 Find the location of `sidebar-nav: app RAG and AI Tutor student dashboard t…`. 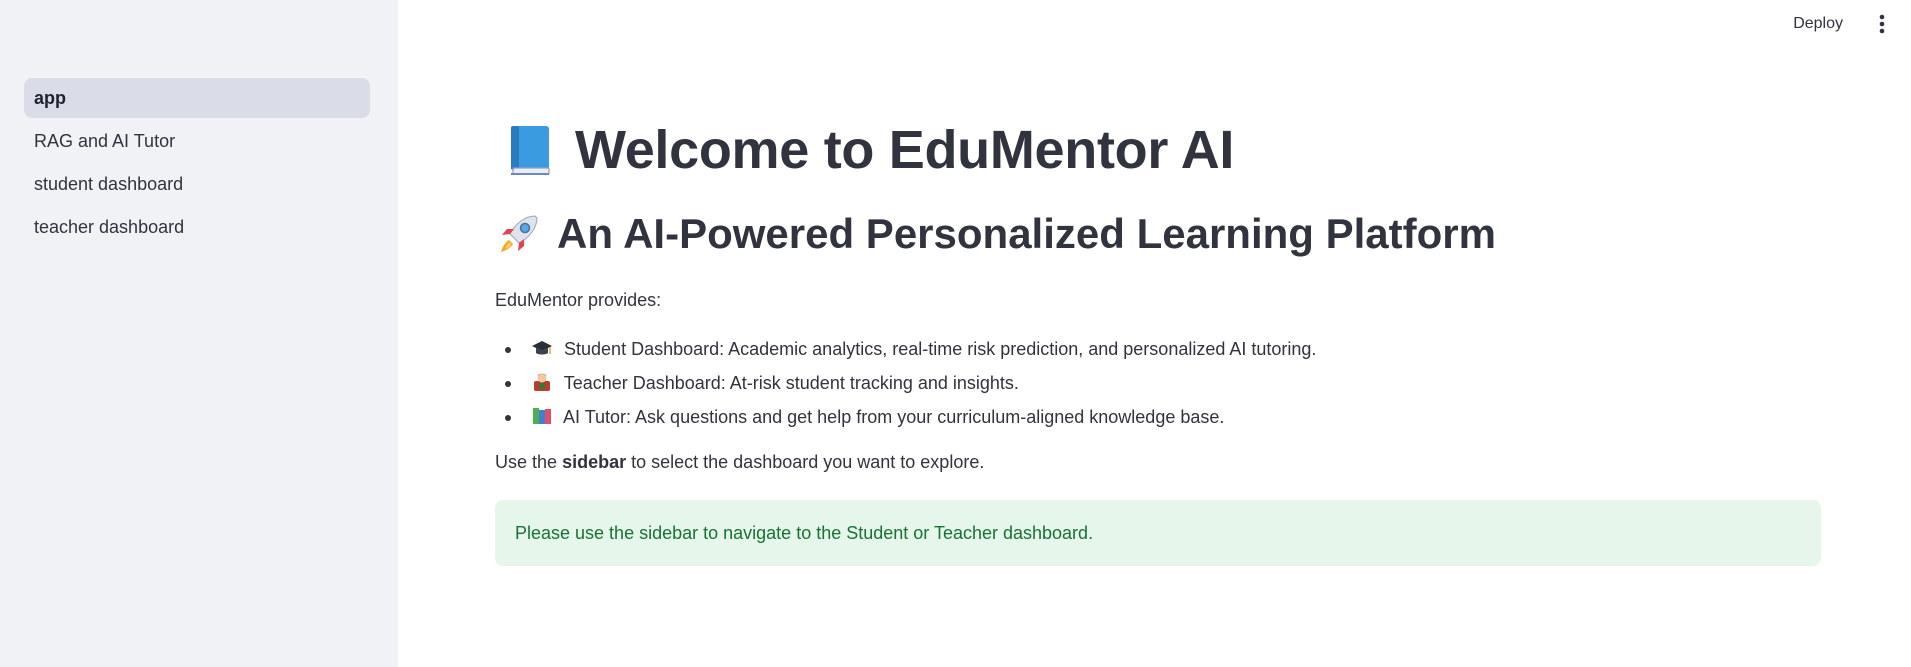

sidebar-nav: app RAG and AI Tutor student dashboard t… is located at coordinates (197, 164).